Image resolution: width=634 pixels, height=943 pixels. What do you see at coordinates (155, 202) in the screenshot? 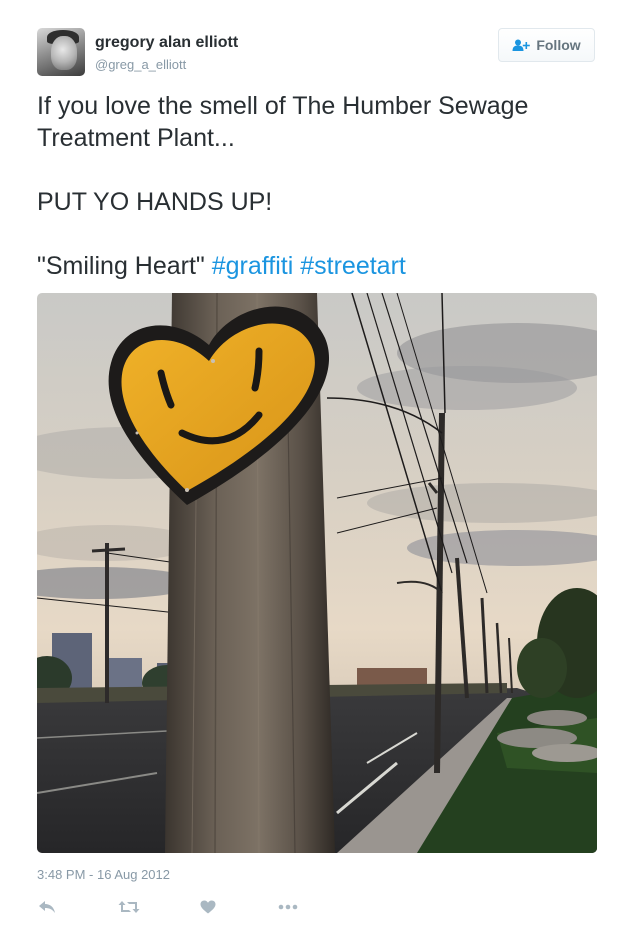
I see `tweet-line-2: PUT YO HANDS UP!` at bounding box center [155, 202].